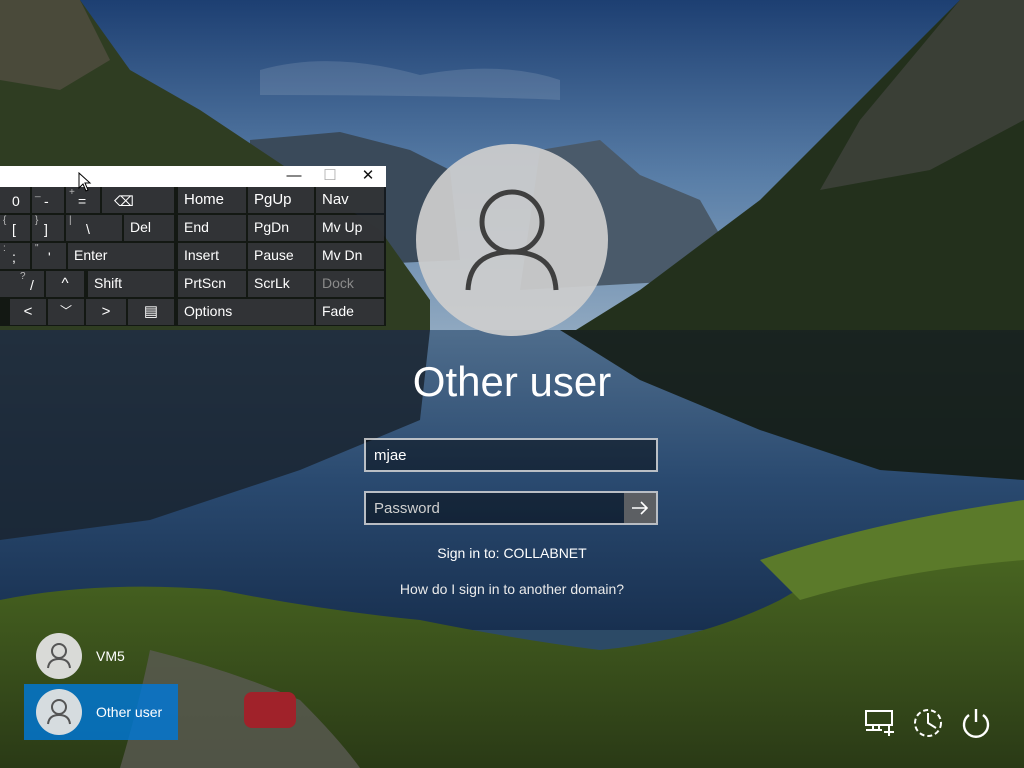 The image size is (1024, 768). What do you see at coordinates (106, 312) in the screenshot?
I see `key-right-arrow: >` at bounding box center [106, 312].